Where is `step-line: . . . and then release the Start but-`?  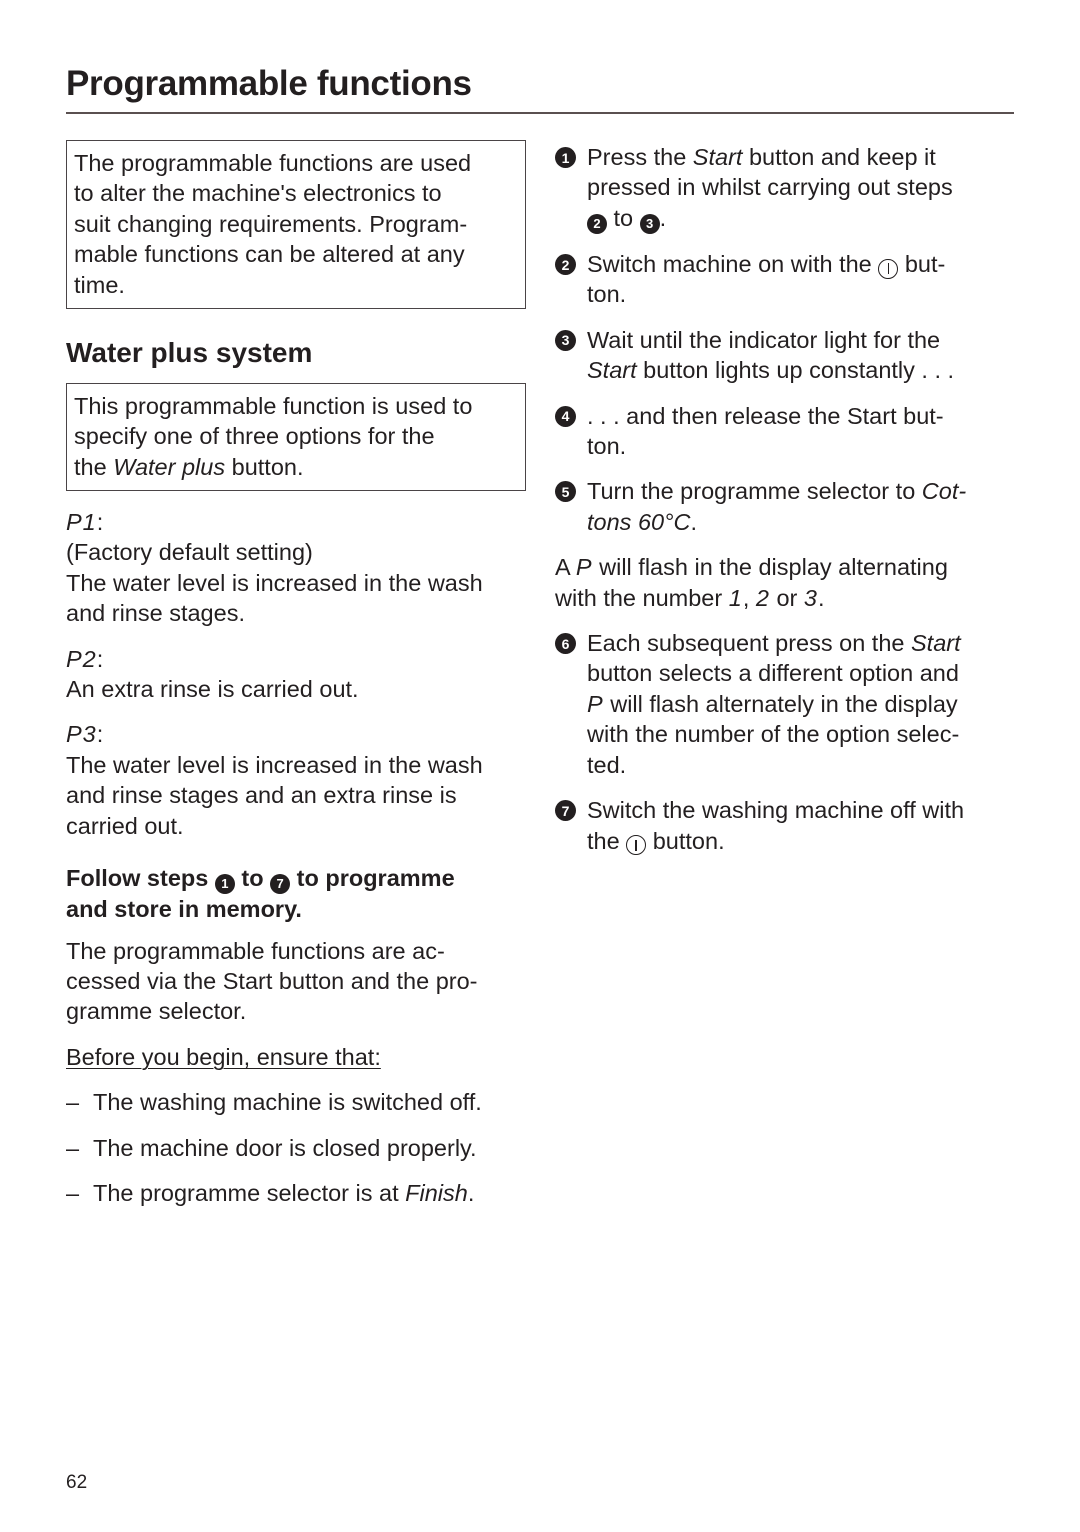
step-line: . . . and then release the Start but- is located at coordinates (765, 415).